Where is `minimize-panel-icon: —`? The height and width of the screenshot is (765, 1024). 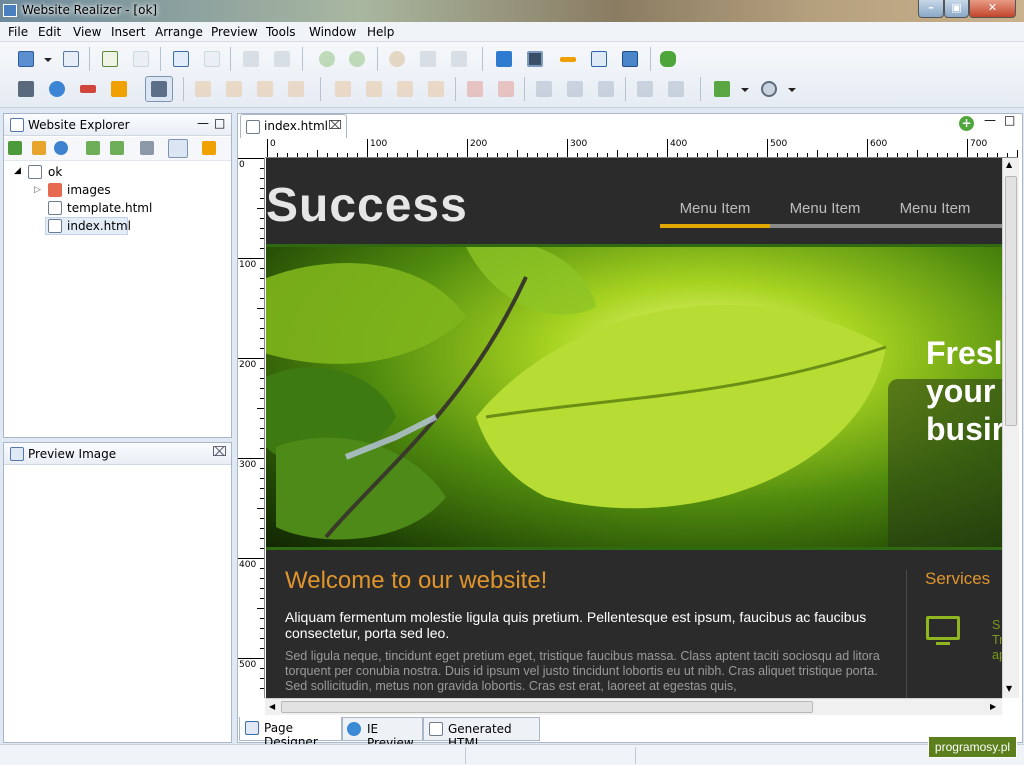 minimize-panel-icon: — is located at coordinates (203, 123).